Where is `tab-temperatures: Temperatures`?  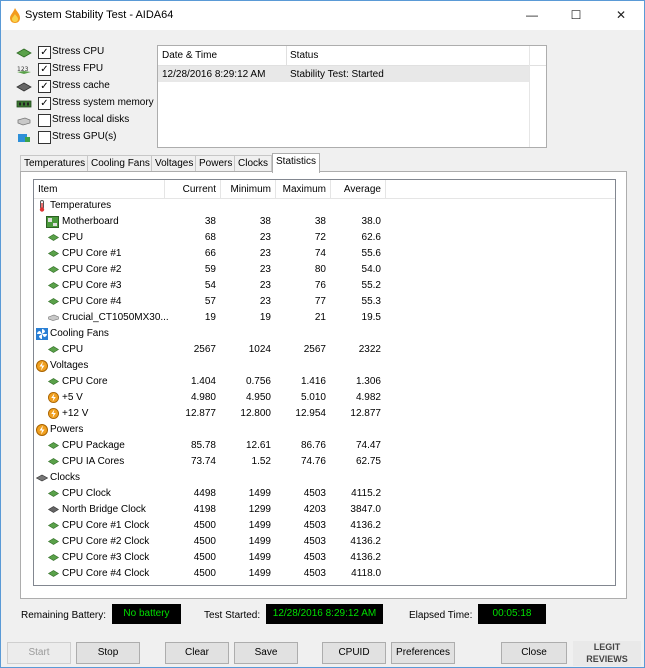
tab-temperatures: Temperatures is located at coordinates (55, 163).